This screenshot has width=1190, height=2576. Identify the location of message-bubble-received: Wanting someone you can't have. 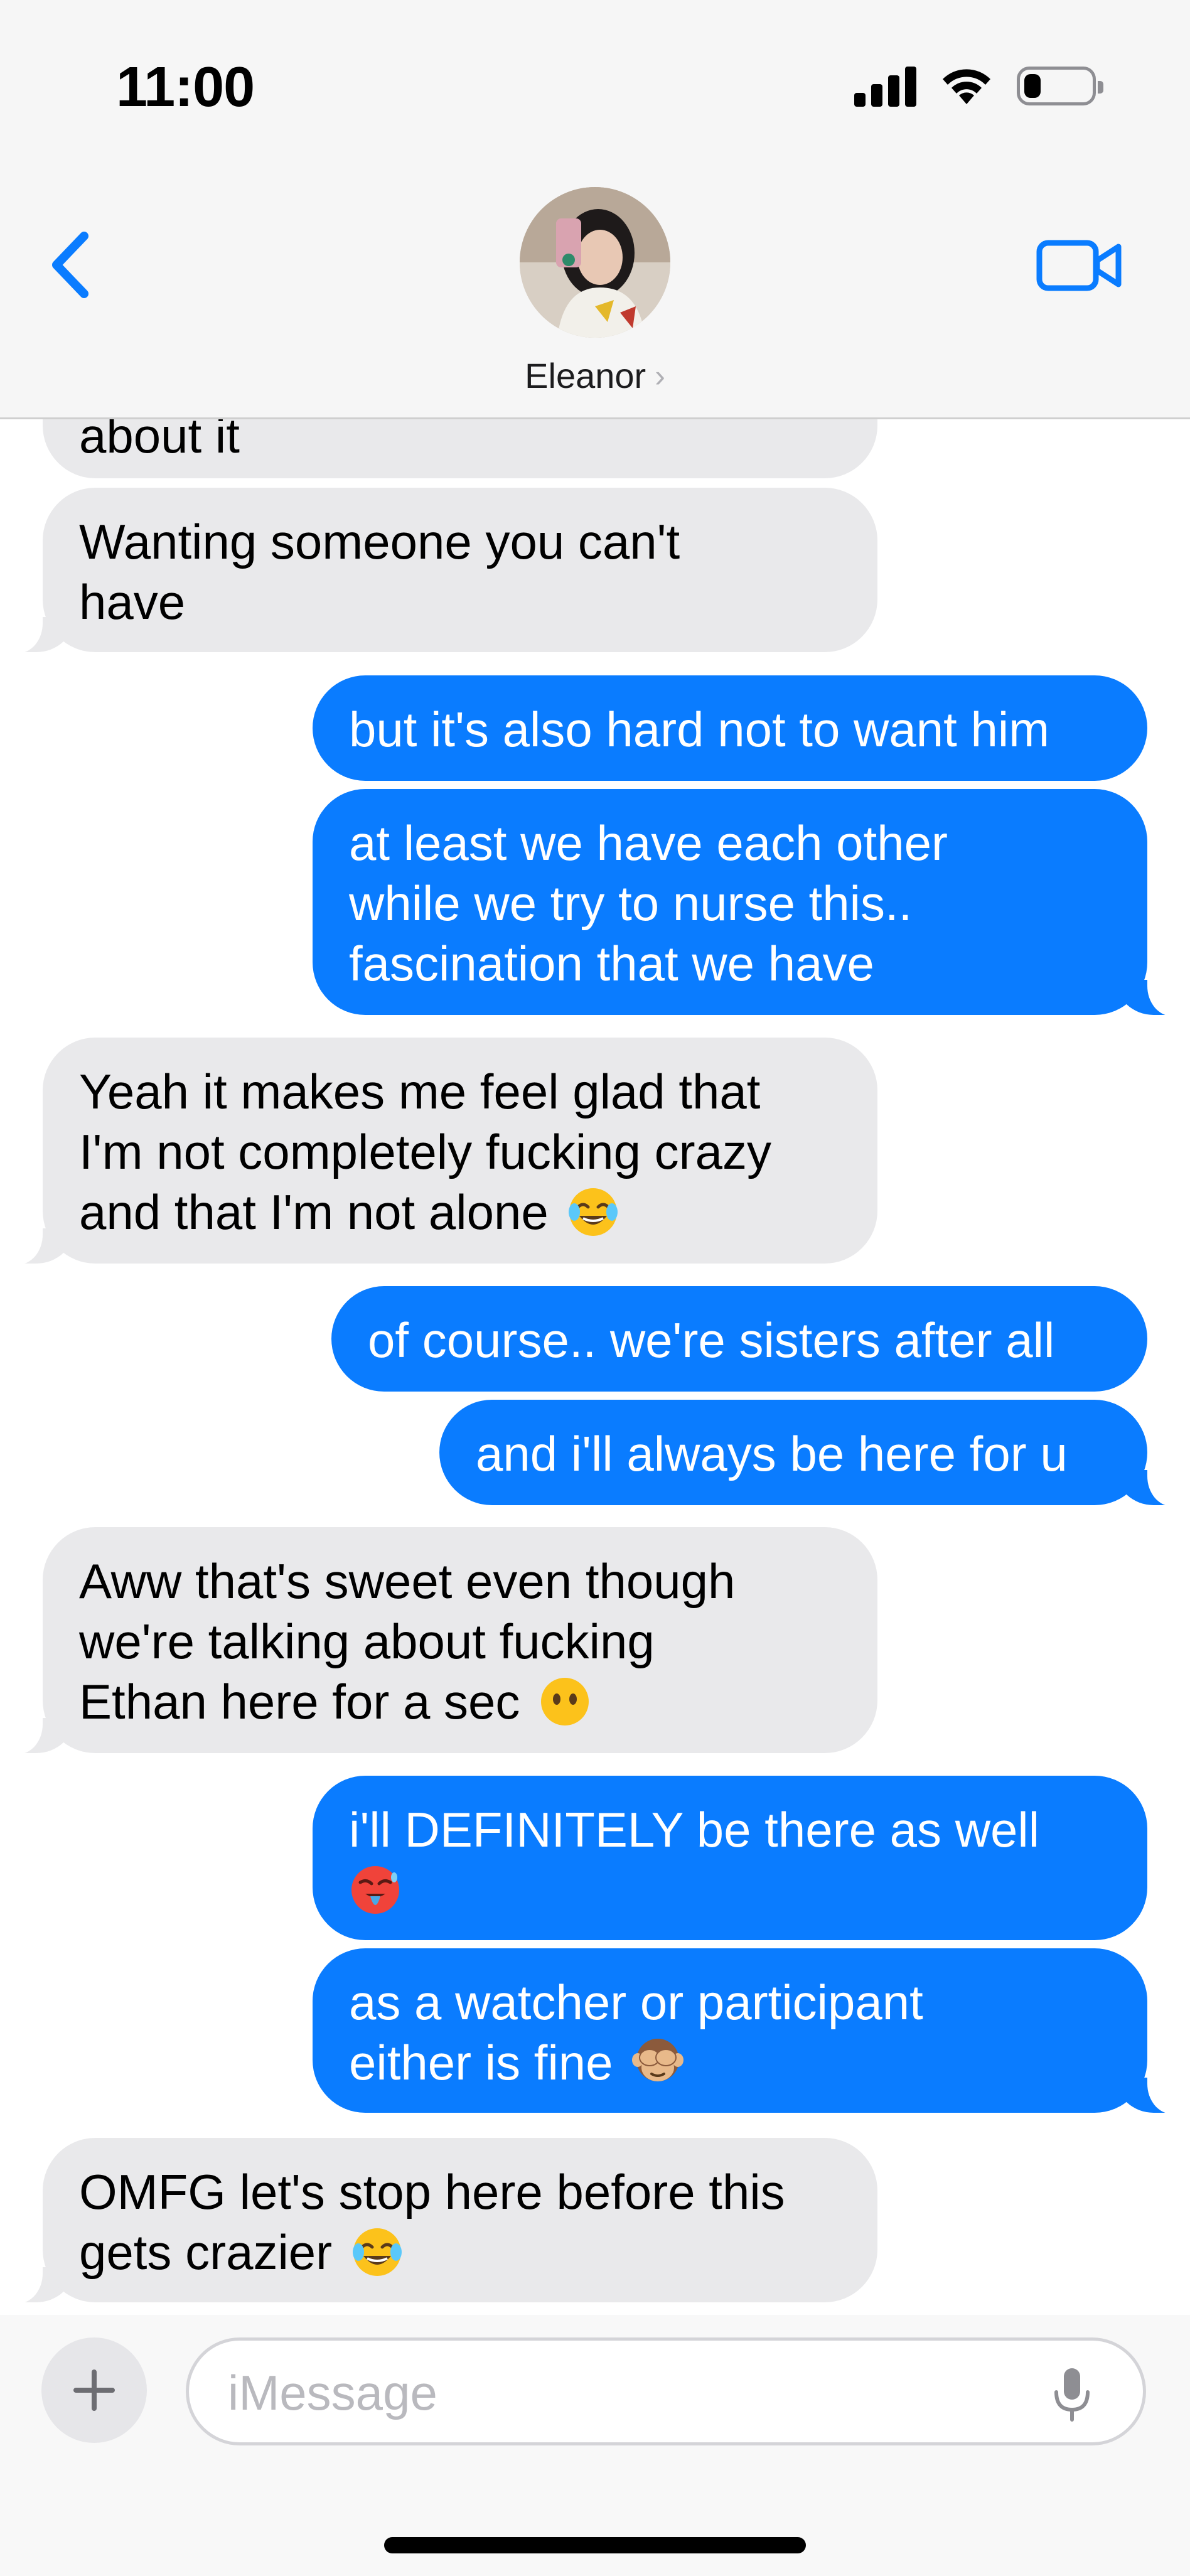
(441, 570).